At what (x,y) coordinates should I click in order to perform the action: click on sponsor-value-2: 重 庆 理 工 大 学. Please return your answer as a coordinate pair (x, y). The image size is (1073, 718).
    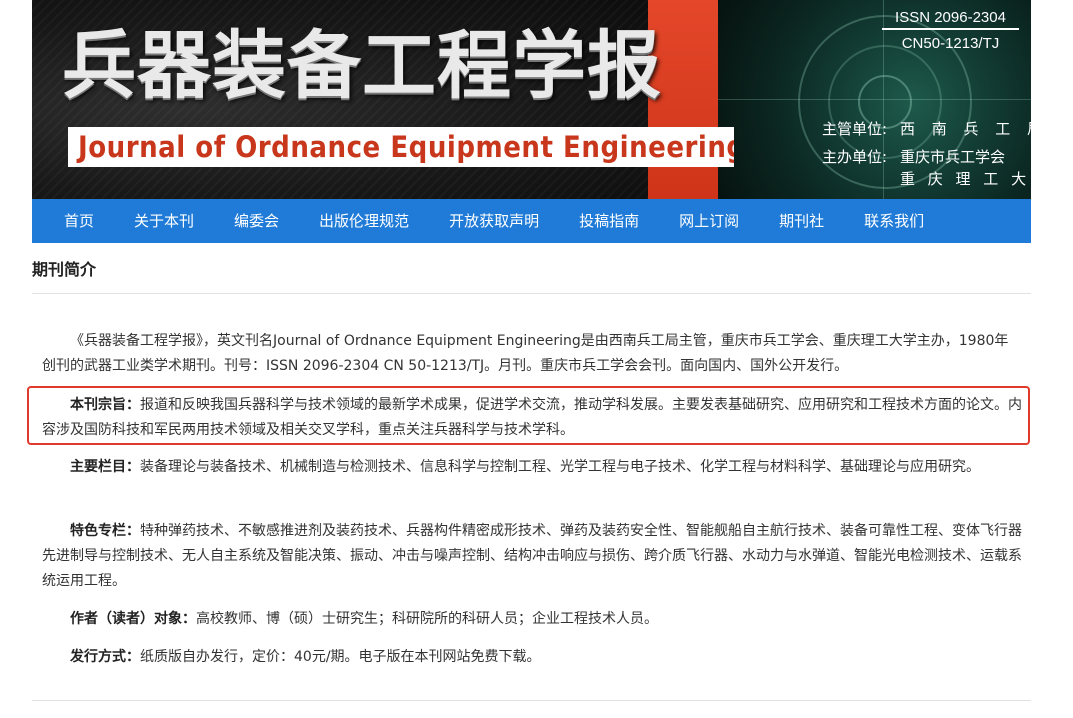
    Looking at the image, I should click on (965, 179).